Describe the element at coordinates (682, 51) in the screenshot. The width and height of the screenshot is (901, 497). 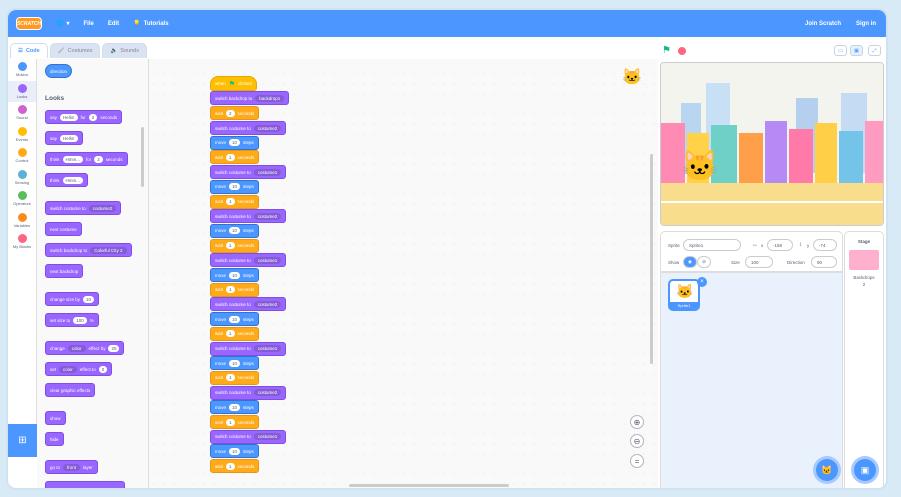
I see `stop-button` at that location.